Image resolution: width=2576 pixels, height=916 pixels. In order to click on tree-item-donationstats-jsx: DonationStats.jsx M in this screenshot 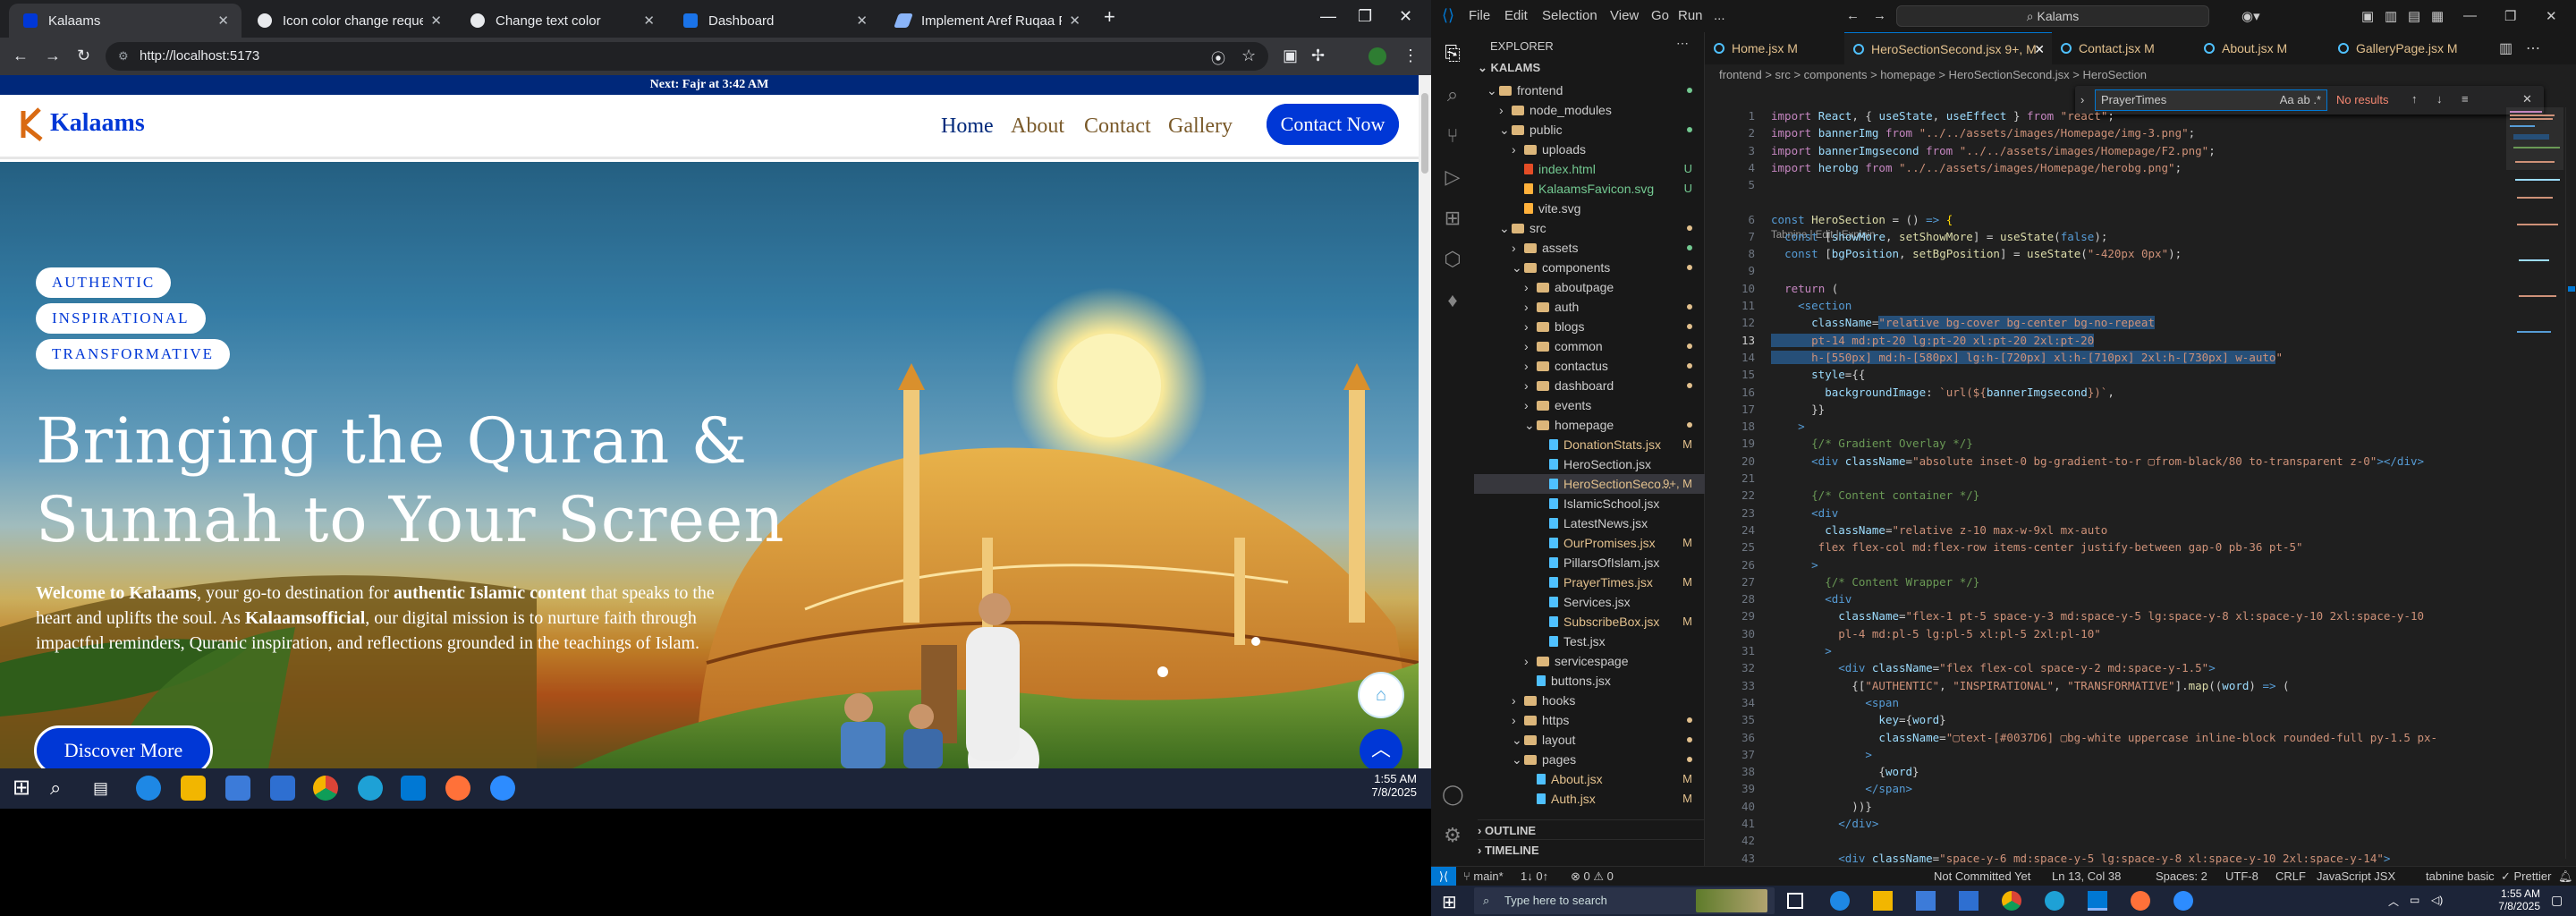, I will do `click(1589, 444)`.